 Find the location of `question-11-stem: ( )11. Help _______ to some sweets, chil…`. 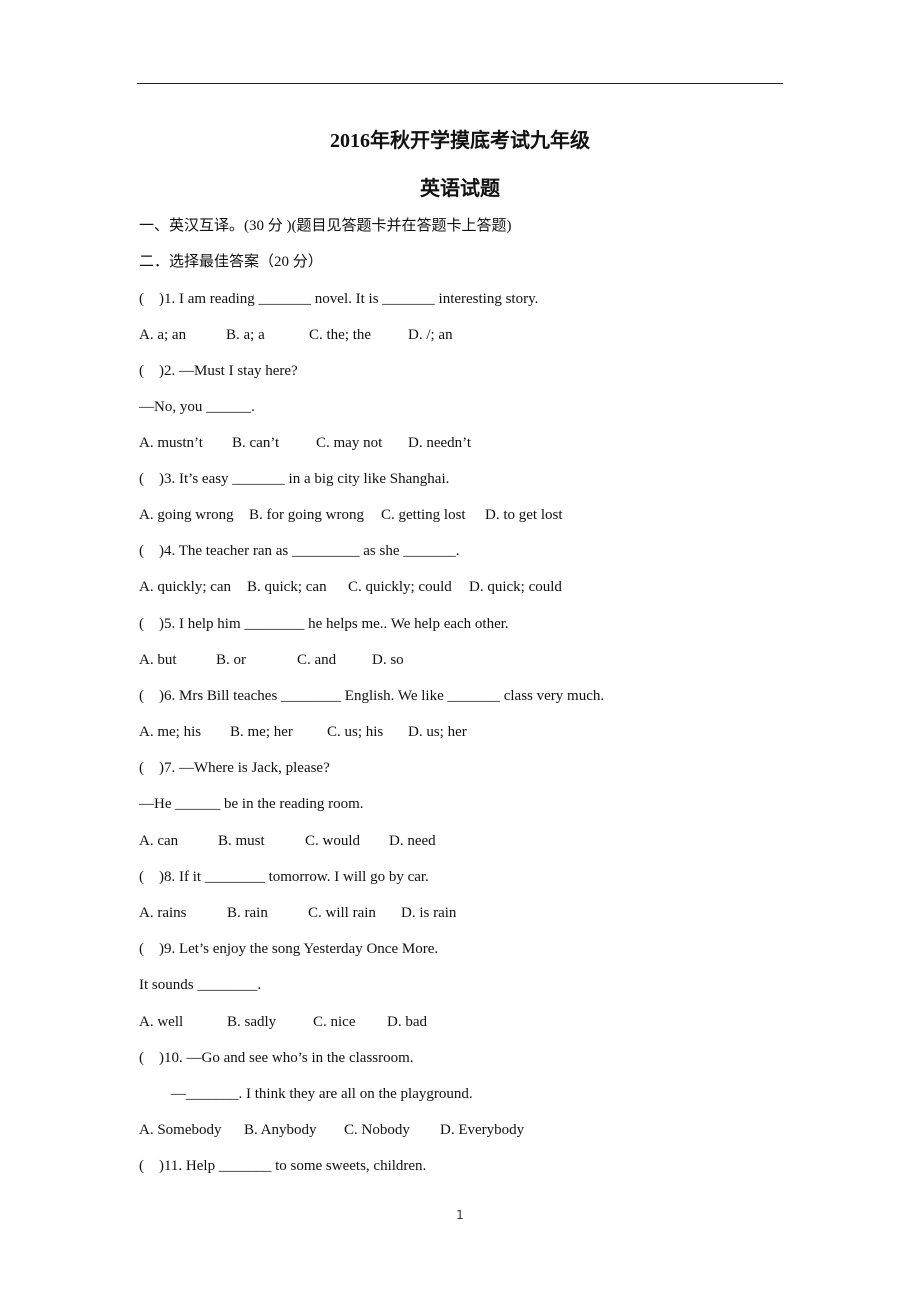

question-11-stem: ( )11. Help _______ to some sweets, chil… is located at coordinates (283, 1166).